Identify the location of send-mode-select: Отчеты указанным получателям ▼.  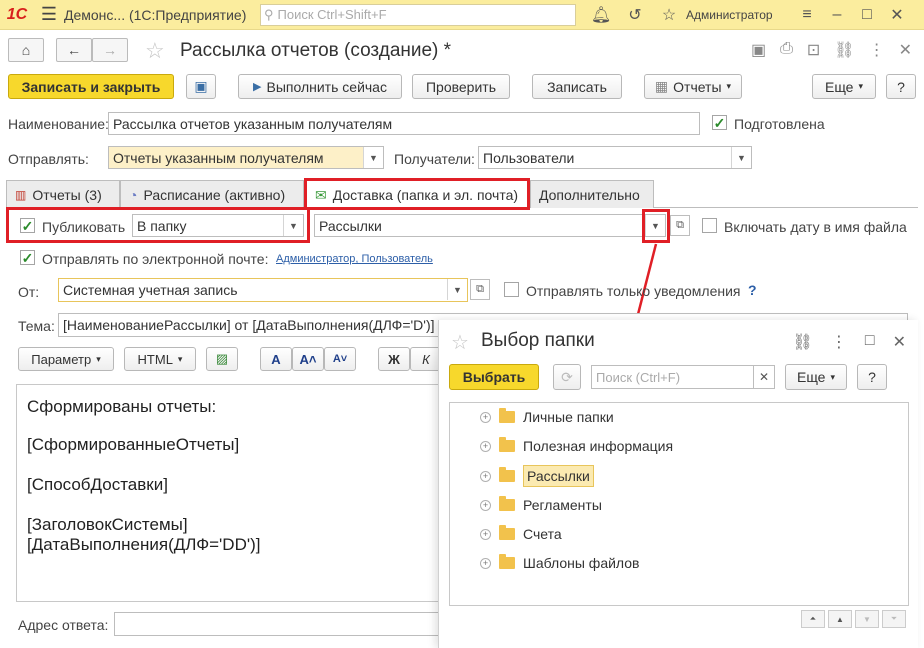
(246, 157).